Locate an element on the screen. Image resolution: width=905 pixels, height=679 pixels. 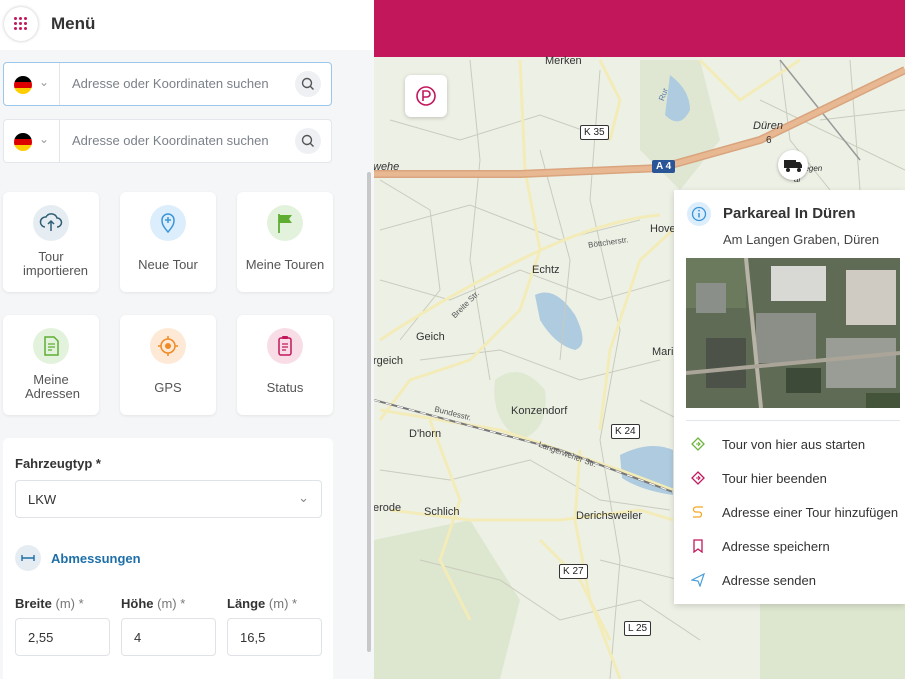
length-label: Länge (m) * is located at coordinates (262, 603).